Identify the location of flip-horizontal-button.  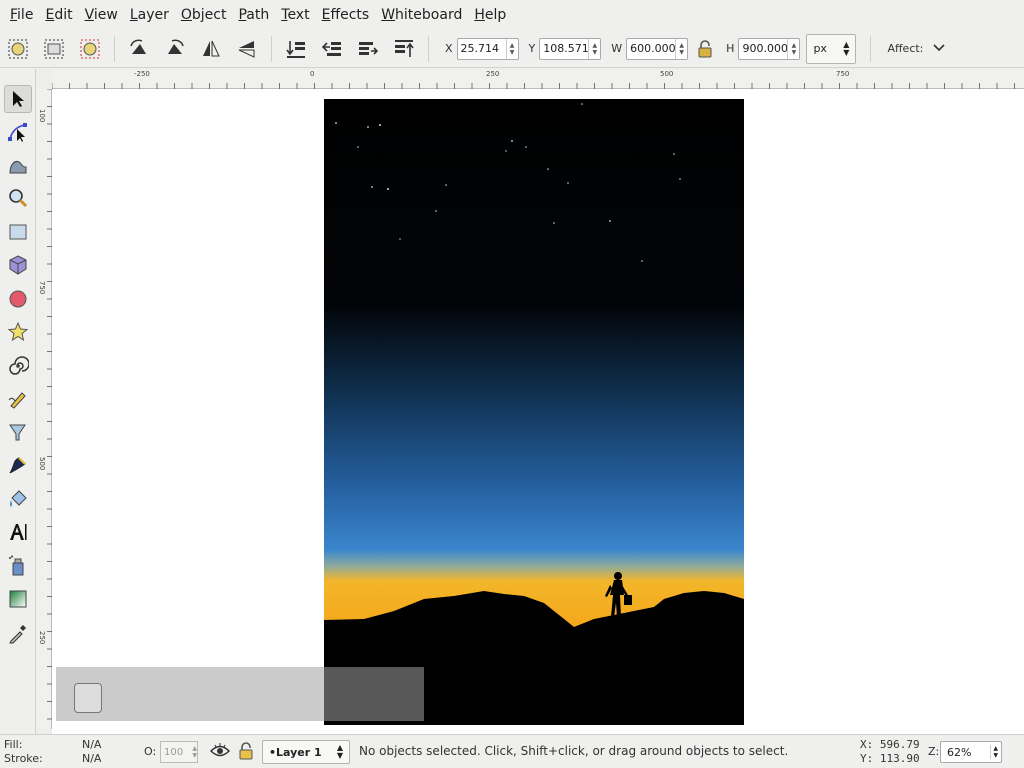
(211, 49).